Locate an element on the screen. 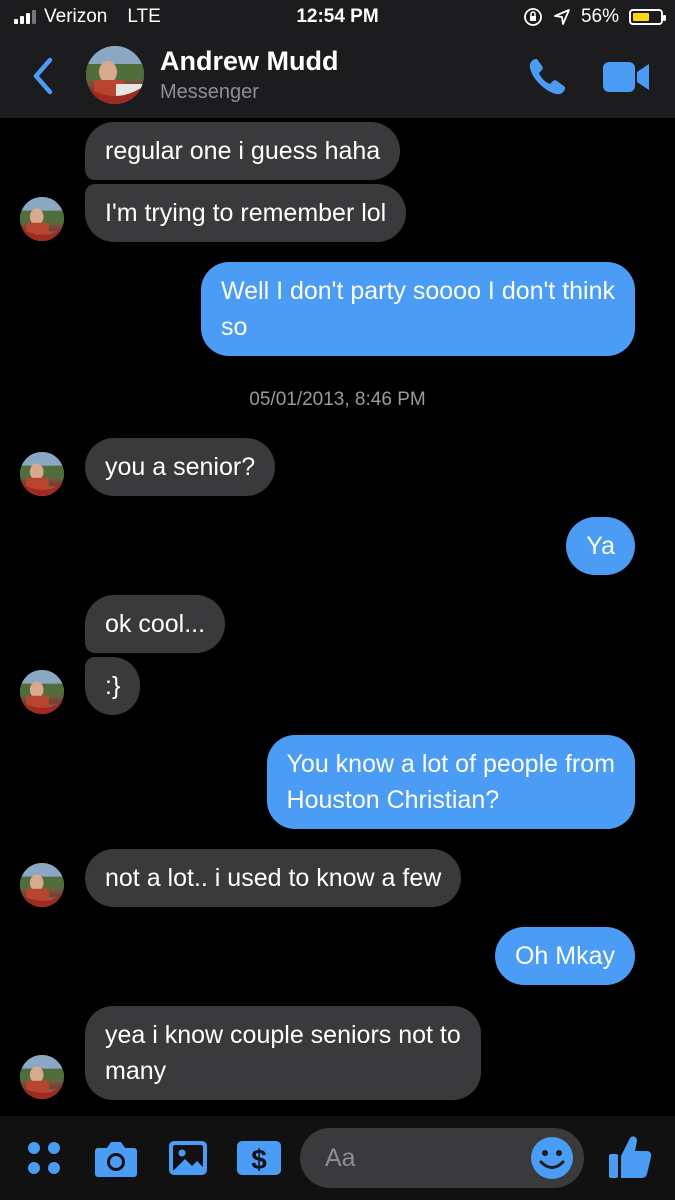 This screenshot has height=1200, width=675. contact-name: Andrew Mudd is located at coordinates (249, 61).